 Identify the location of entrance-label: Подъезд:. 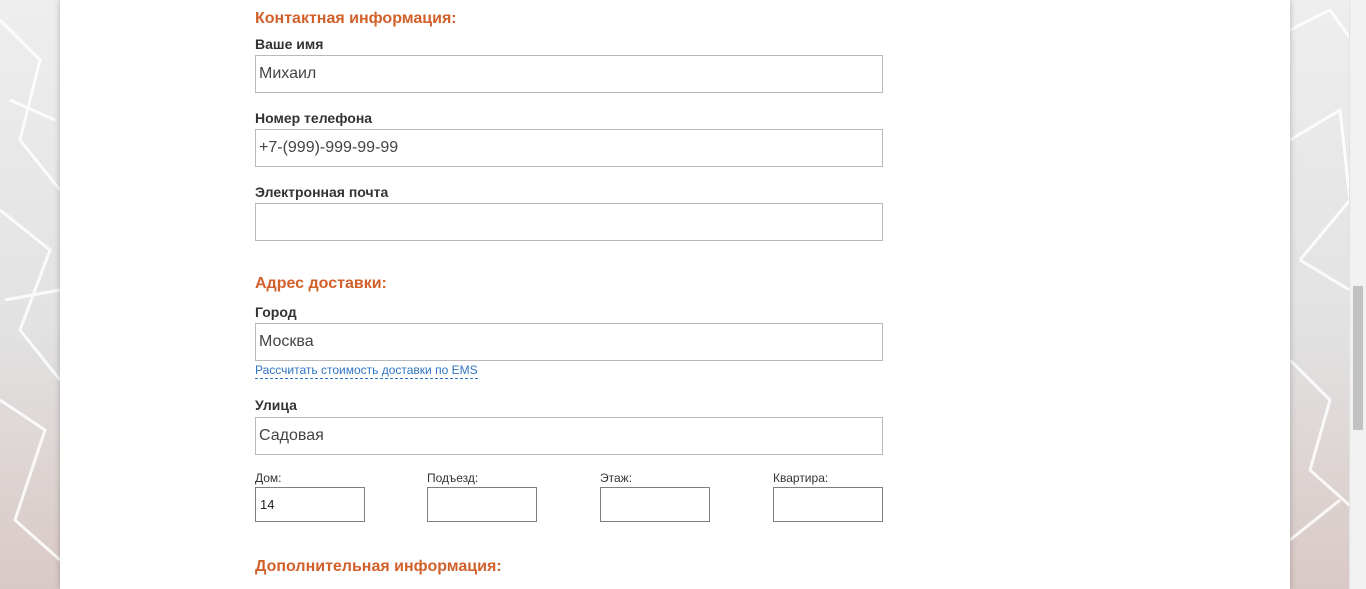
(453, 478).